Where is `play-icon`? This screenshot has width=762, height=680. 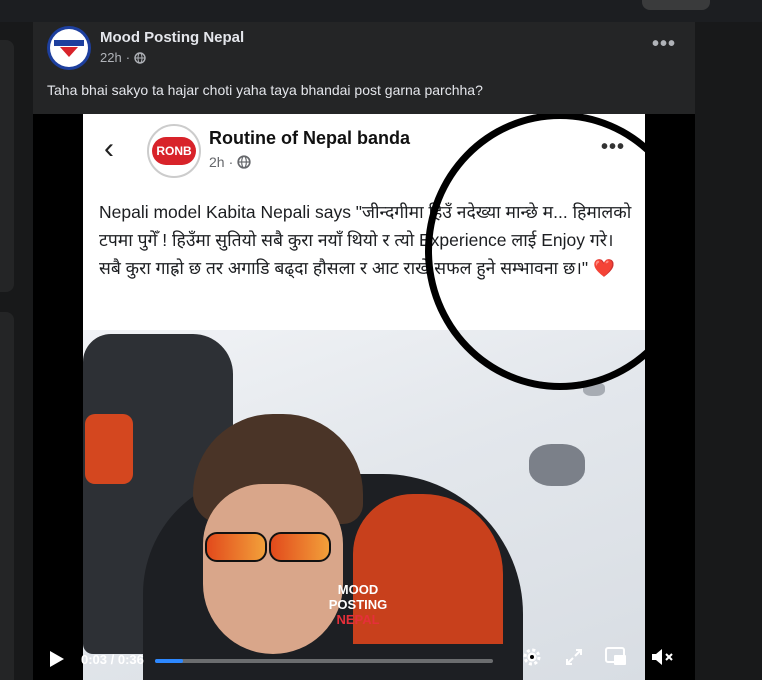
play-icon is located at coordinates (57, 661).